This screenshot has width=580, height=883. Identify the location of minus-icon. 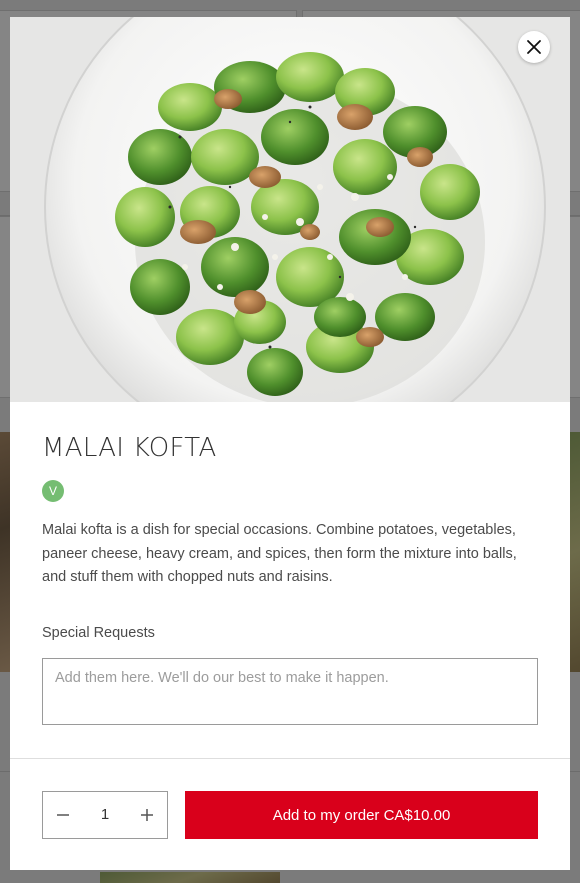
(63, 815).